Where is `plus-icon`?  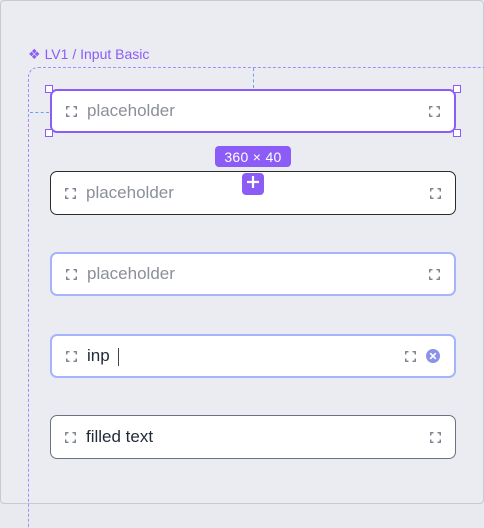 plus-icon is located at coordinates (253, 184).